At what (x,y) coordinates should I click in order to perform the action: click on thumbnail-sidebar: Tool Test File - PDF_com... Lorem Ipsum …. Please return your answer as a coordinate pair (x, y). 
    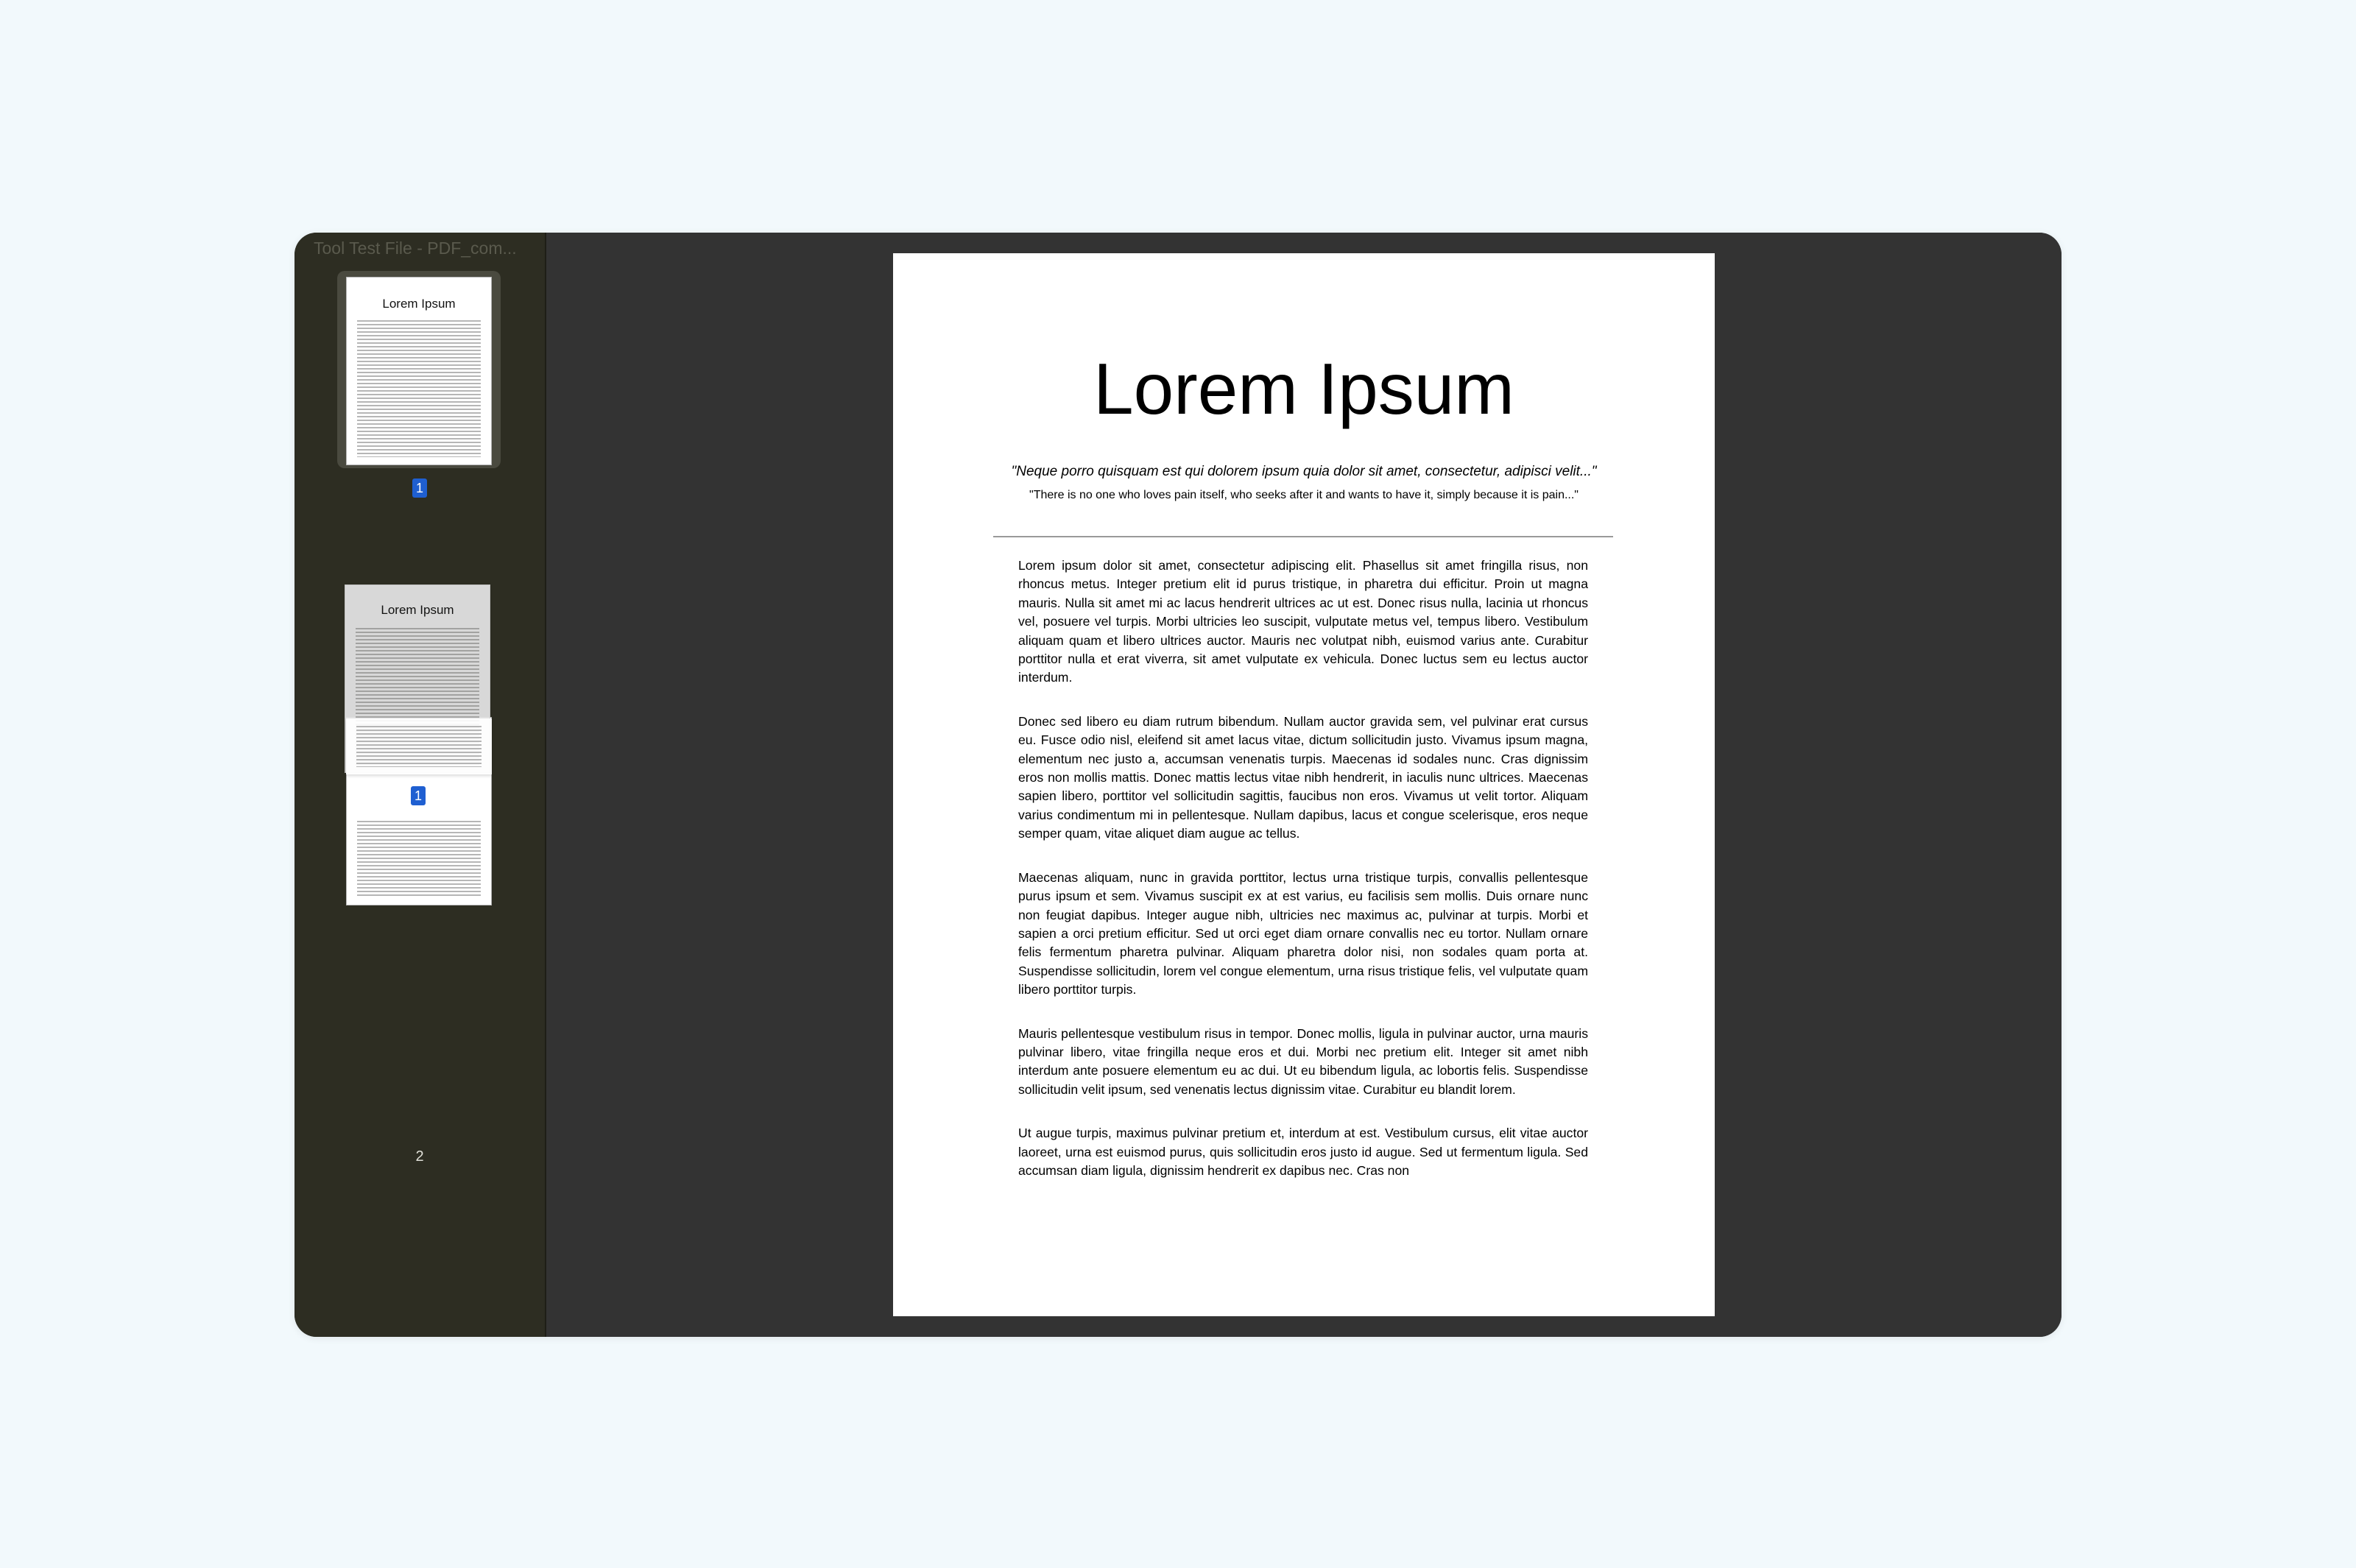
    Looking at the image, I should click on (508, 785).